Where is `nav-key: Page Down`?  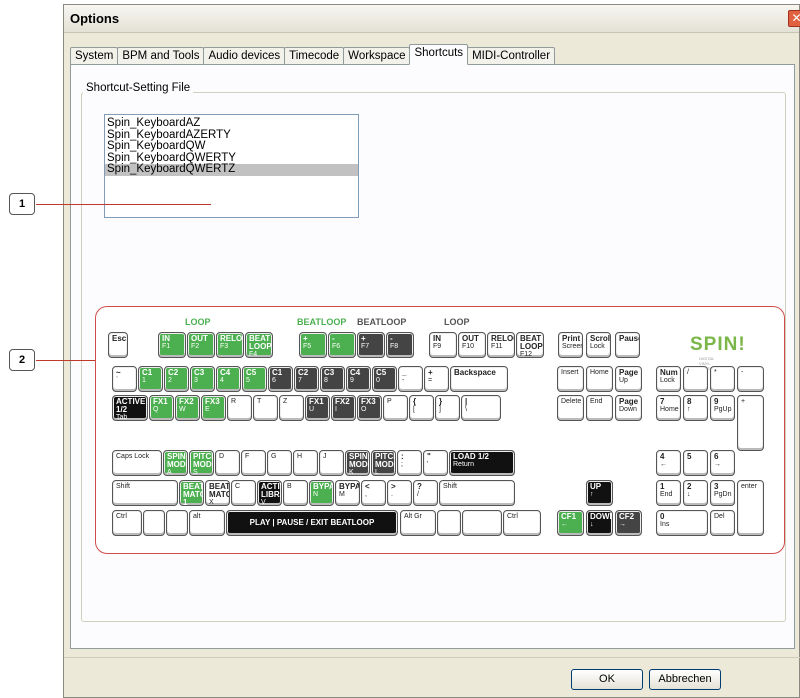 nav-key: Page Down is located at coordinates (628, 408).